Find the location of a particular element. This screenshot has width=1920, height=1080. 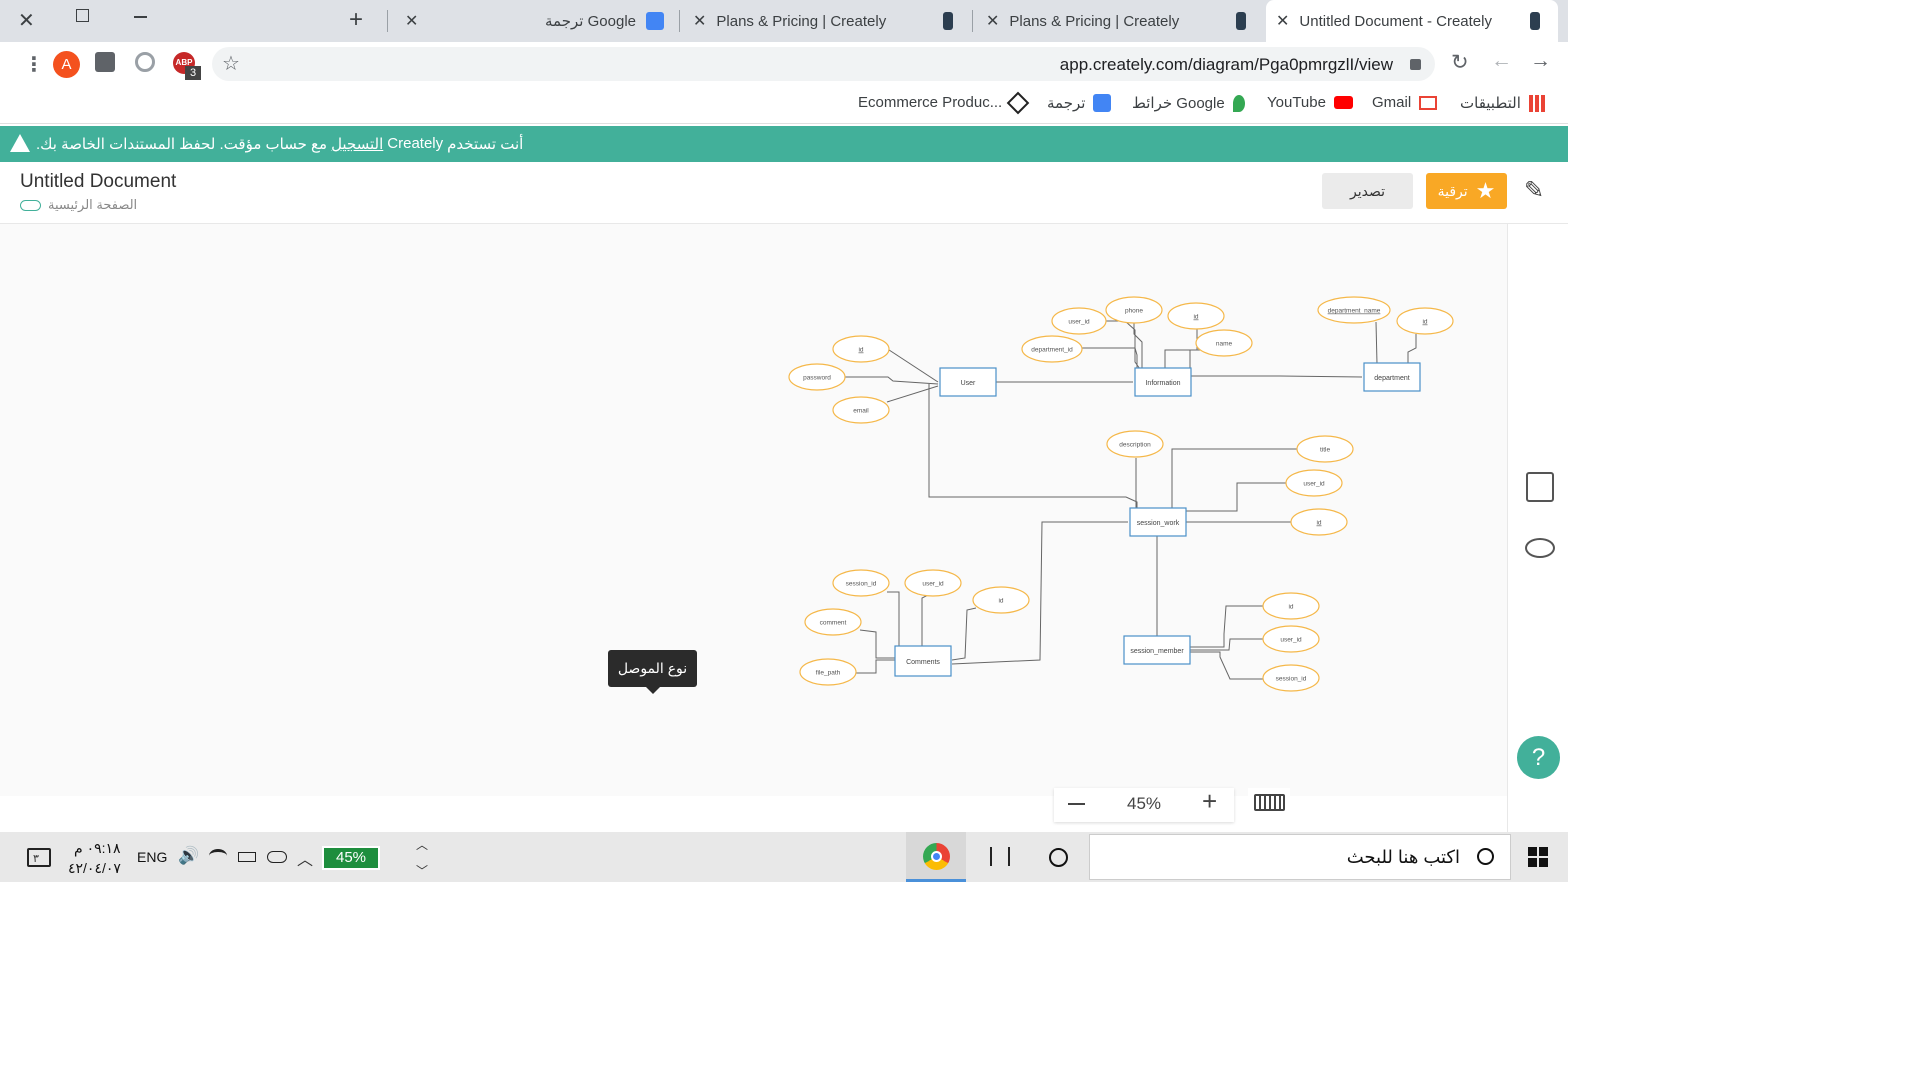

banner-text-part1: أنت تستخدم is located at coordinates (485, 144).